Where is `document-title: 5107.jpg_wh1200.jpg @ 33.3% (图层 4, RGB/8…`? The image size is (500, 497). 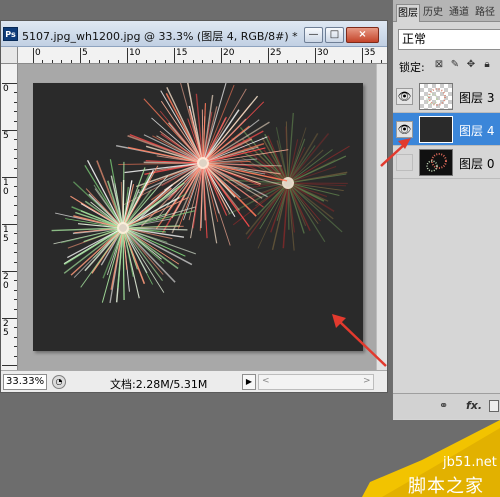 document-title: 5107.jpg_wh1200.jpg @ 33.3% (图层 4, RGB/8… is located at coordinates (160, 36).